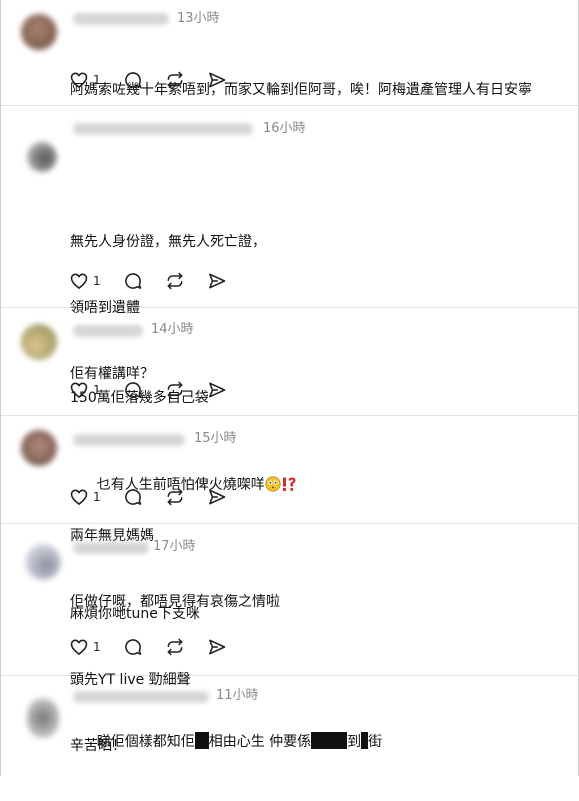 The width and height of the screenshot is (579, 801). I want to click on comment-text: 睇佢個樣都知佢 相由心生 仲要係 到街, so click(226, 742).